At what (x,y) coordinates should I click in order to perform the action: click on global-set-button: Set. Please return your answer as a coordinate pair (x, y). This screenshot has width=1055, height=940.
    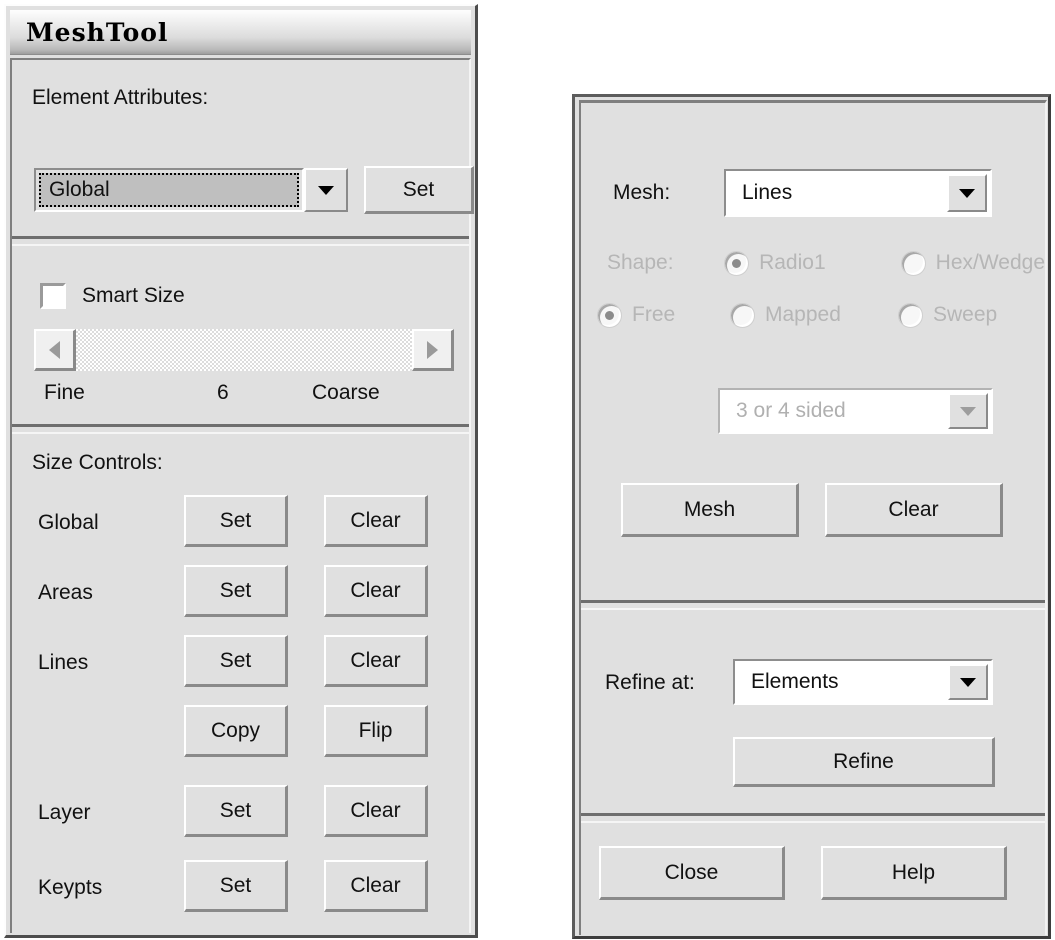
    Looking at the image, I should click on (236, 521).